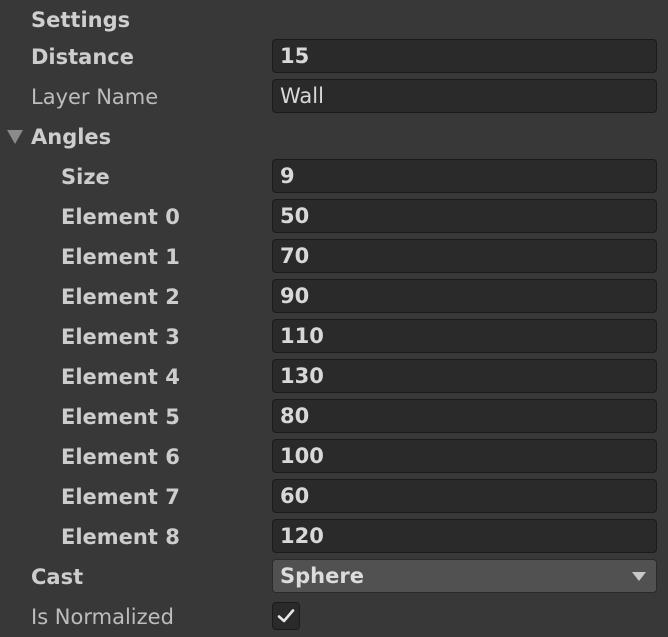  Describe the element at coordinates (71, 137) in the screenshot. I see `angles-label: Angles` at that location.